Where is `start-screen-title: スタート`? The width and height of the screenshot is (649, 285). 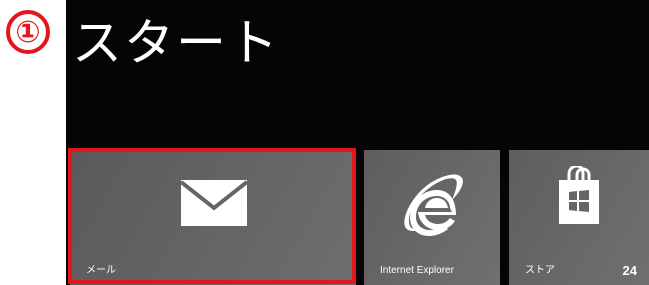 start-screen-title: スタート is located at coordinates (176, 43).